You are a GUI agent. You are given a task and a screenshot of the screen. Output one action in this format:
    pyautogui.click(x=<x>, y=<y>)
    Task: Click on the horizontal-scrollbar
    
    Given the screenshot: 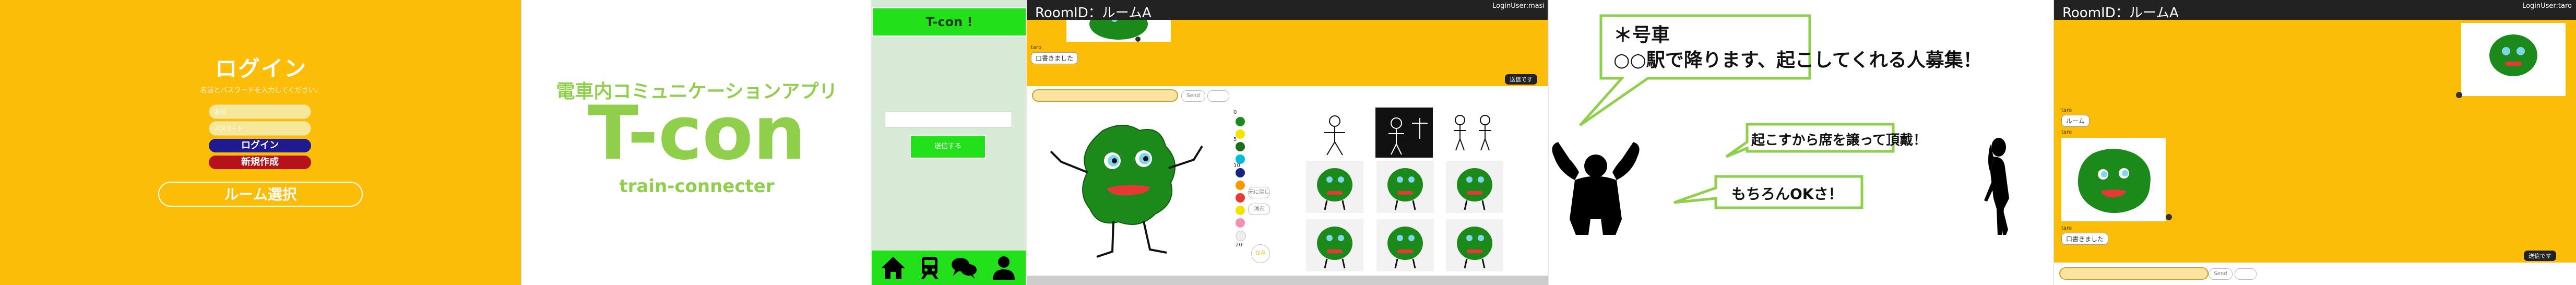 What is the action you would take?
    pyautogui.click(x=1287, y=280)
    